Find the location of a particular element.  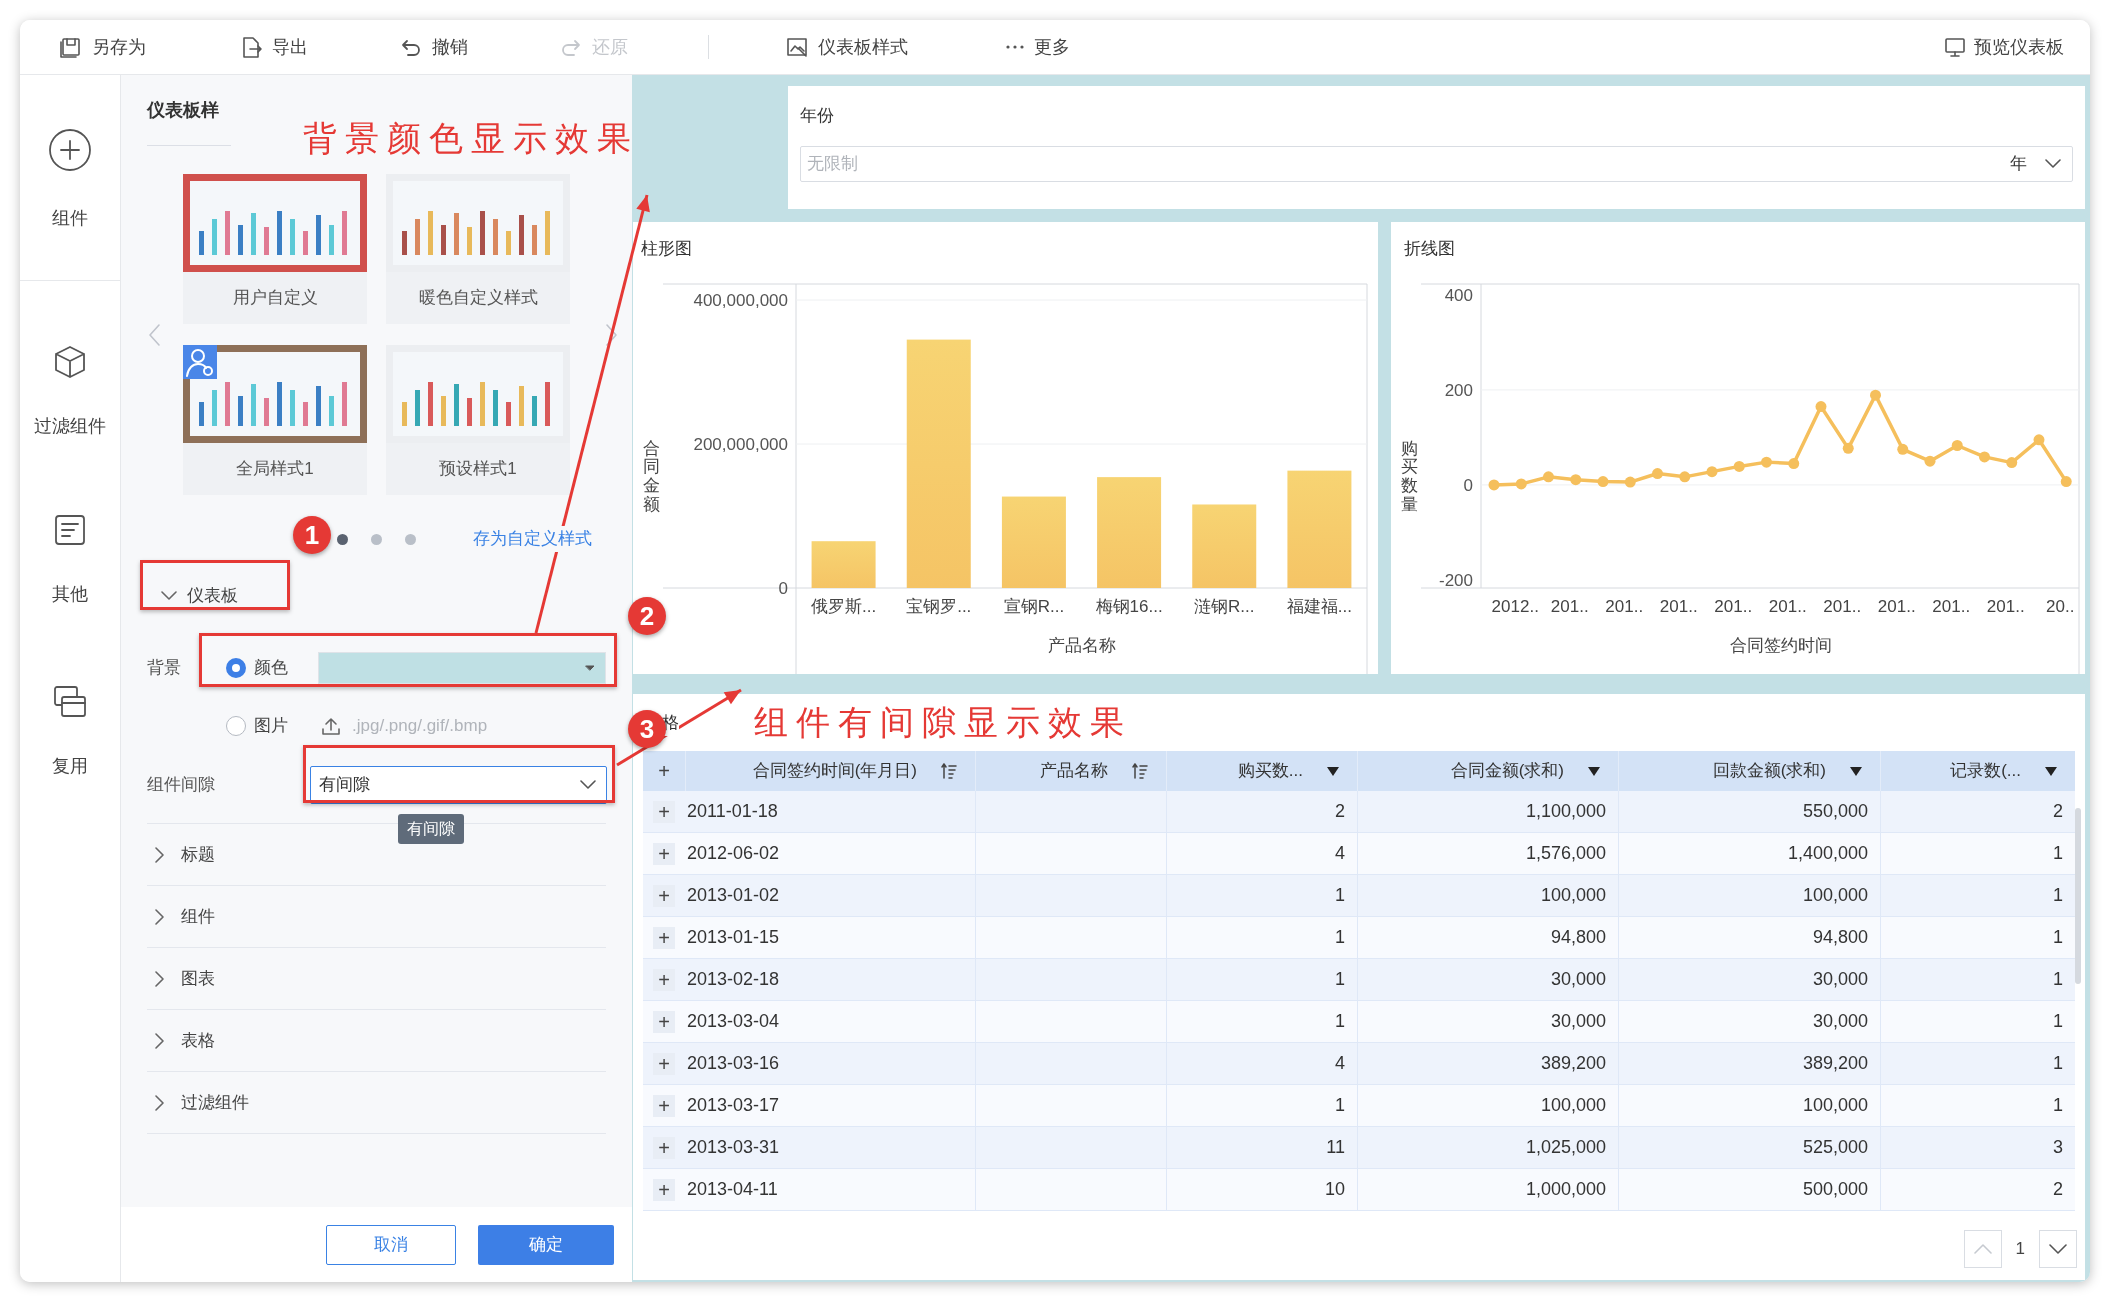

style-card: 全局样式1 is located at coordinates (275, 420).